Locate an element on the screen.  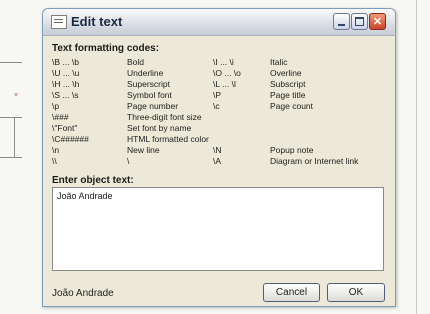
code-key: \A is located at coordinates (217, 161).